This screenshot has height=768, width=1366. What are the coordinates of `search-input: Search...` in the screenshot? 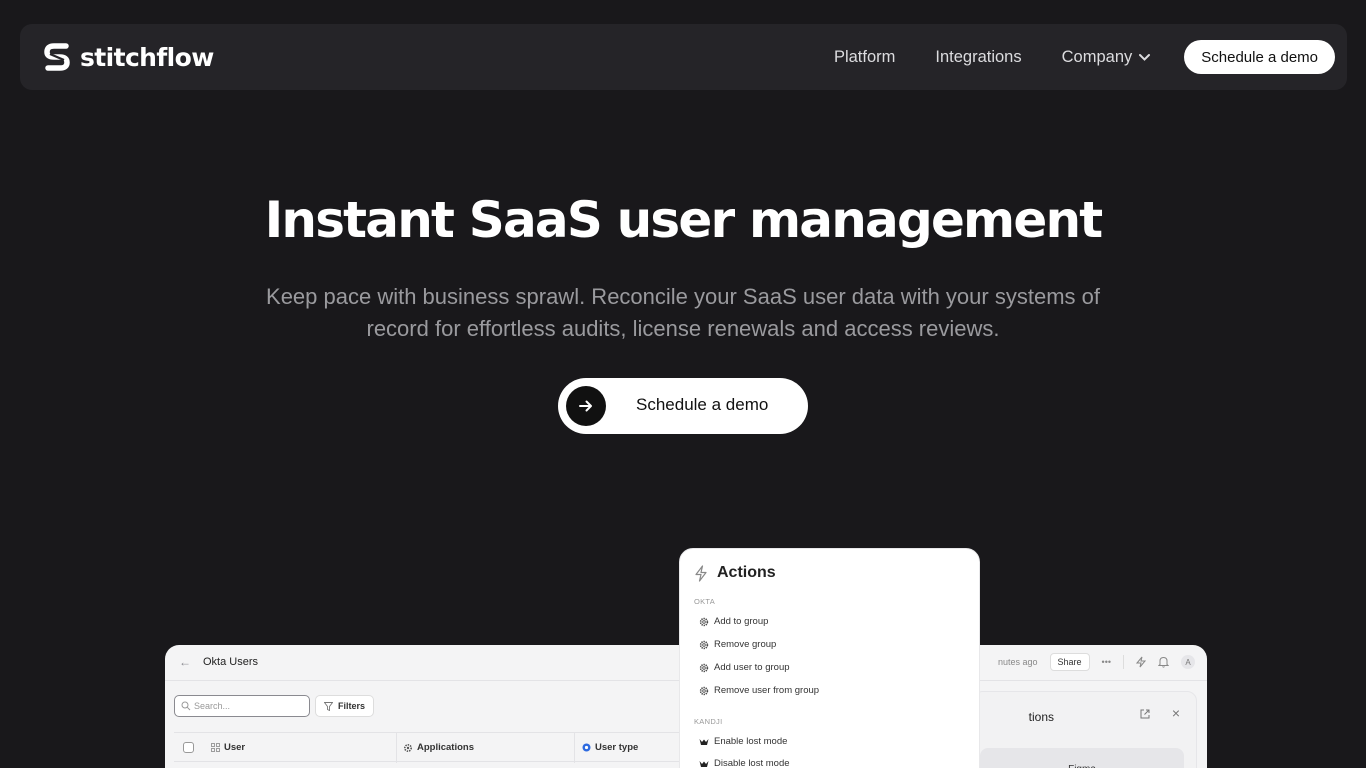 It's located at (242, 706).